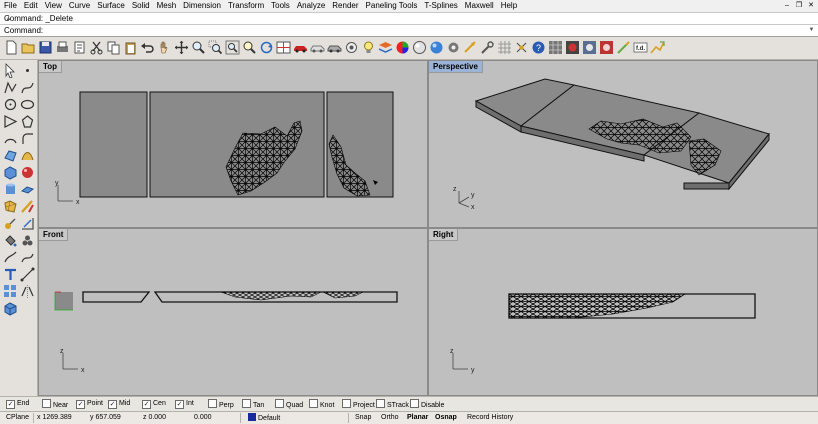 This screenshot has width=818, height=424. I want to click on light-bulb-icon, so click(368, 47).